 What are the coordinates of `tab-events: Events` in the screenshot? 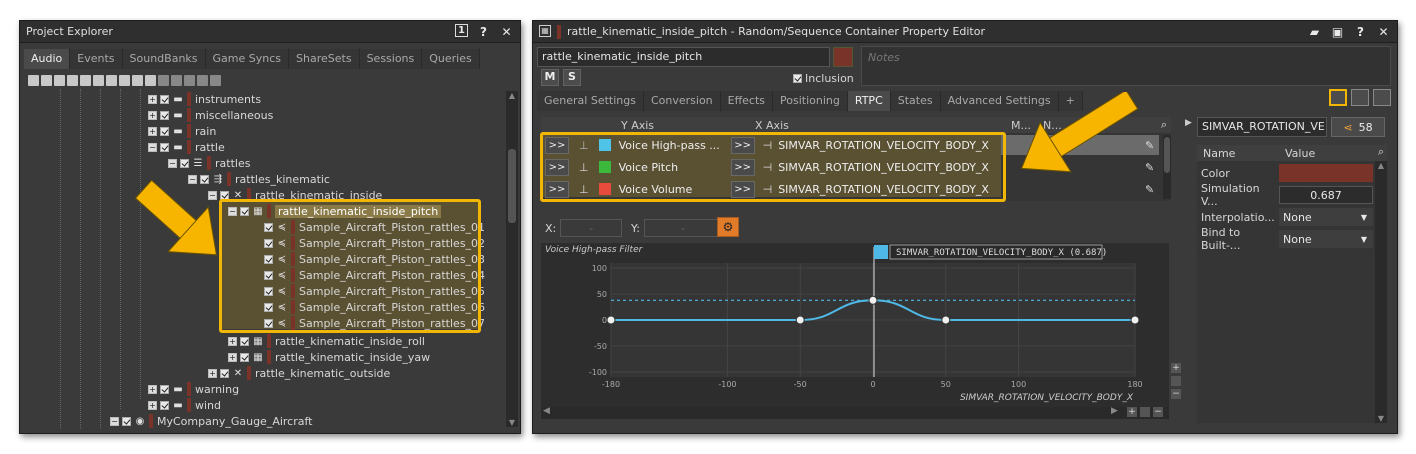 It's located at (96, 59).